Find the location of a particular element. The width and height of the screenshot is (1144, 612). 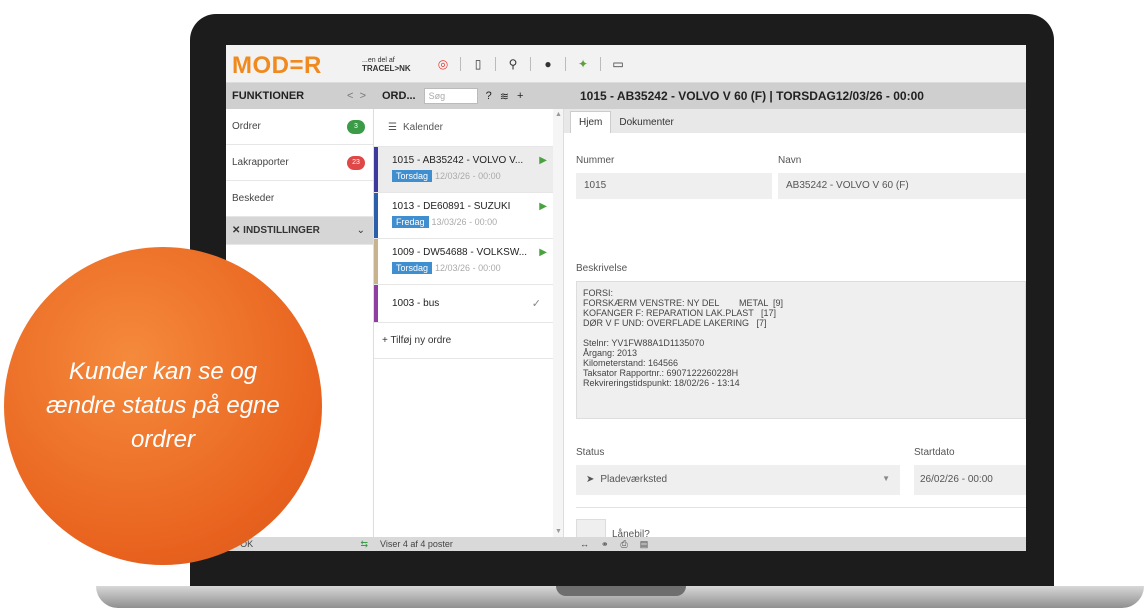

person-icon: ⚲ is located at coordinates (513, 64).